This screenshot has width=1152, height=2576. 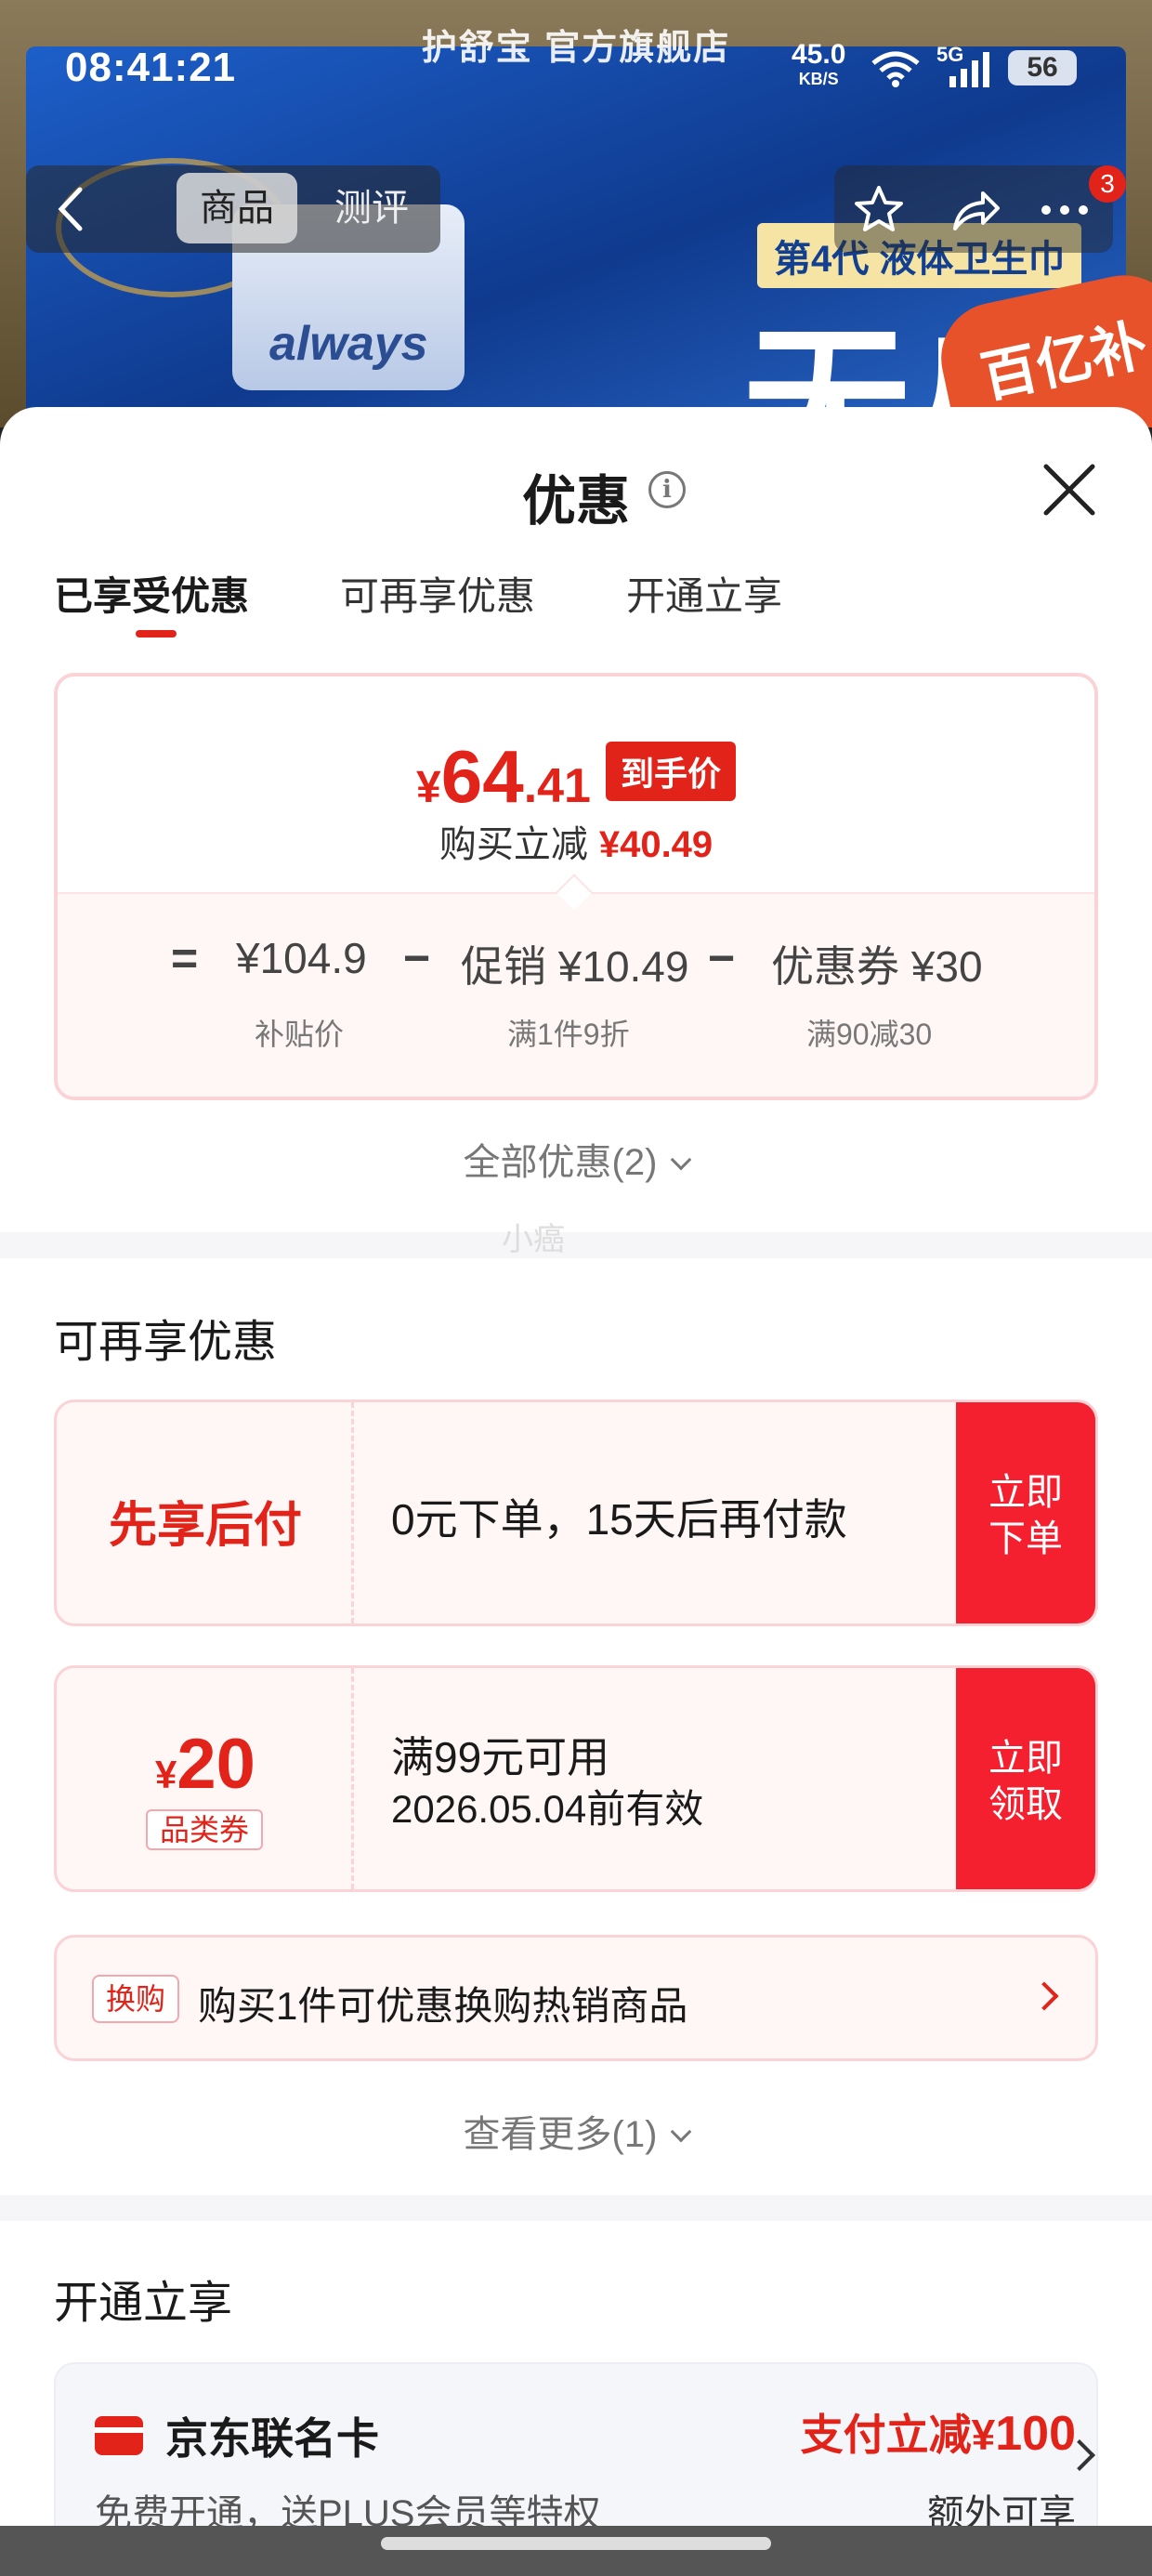 I want to click on bnpl-left: 先享后付, so click(x=205, y=1512).